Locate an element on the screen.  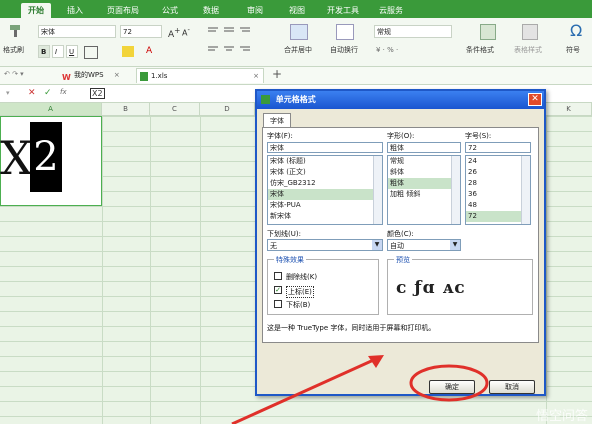
annotation-arrow-line is located at coordinates (305, 390).